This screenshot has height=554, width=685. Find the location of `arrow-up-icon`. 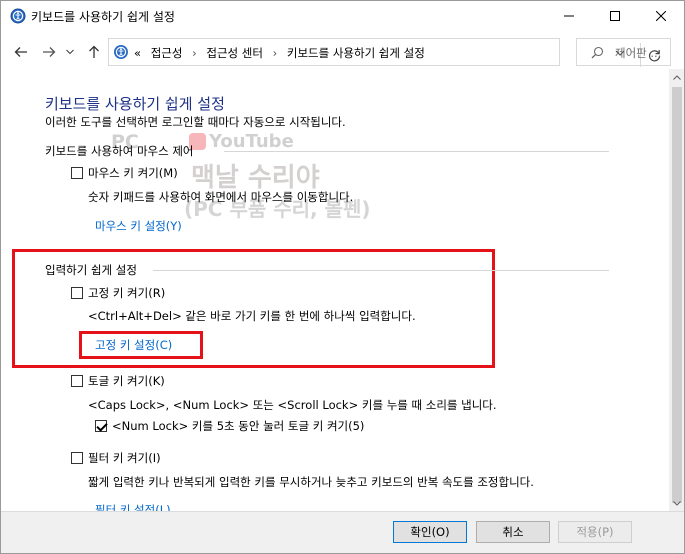

arrow-up-icon is located at coordinates (94, 51).